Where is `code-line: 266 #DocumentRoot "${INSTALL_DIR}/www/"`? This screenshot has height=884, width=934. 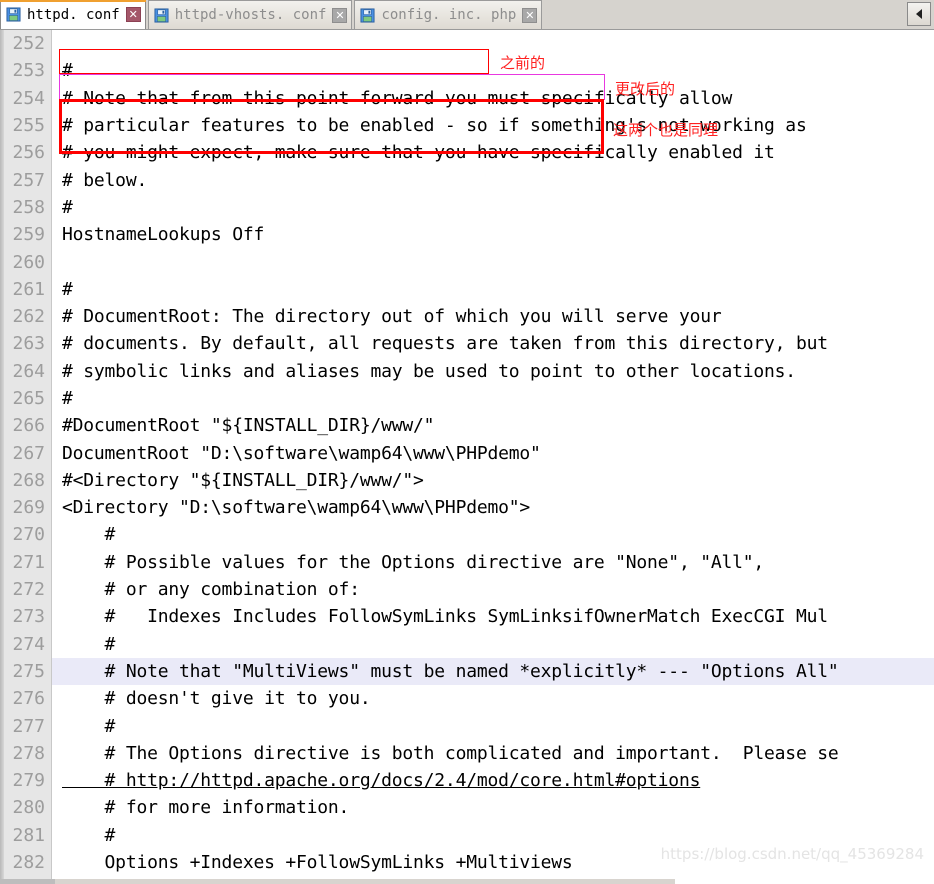 code-line: 266 #DocumentRoot "${INSTALL_DIR}/www/" is located at coordinates (467, 426).